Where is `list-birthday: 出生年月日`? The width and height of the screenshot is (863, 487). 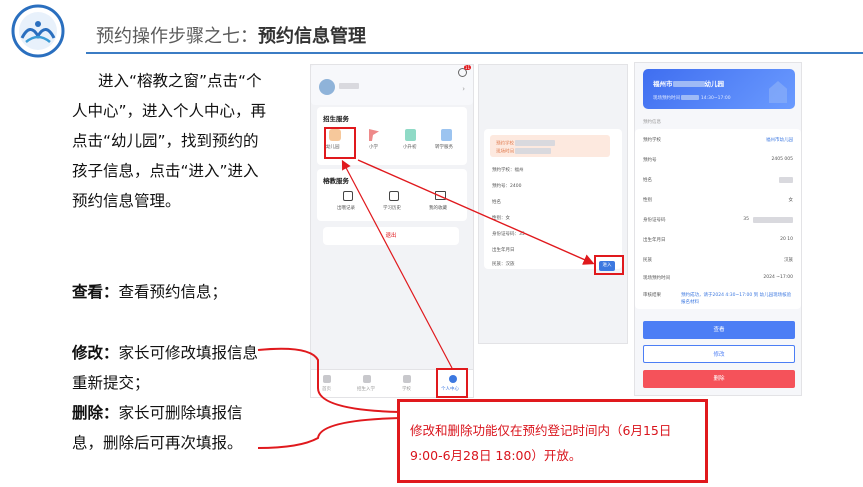
list-birthday: 出生年月日 is located at coordinates (503, 250).